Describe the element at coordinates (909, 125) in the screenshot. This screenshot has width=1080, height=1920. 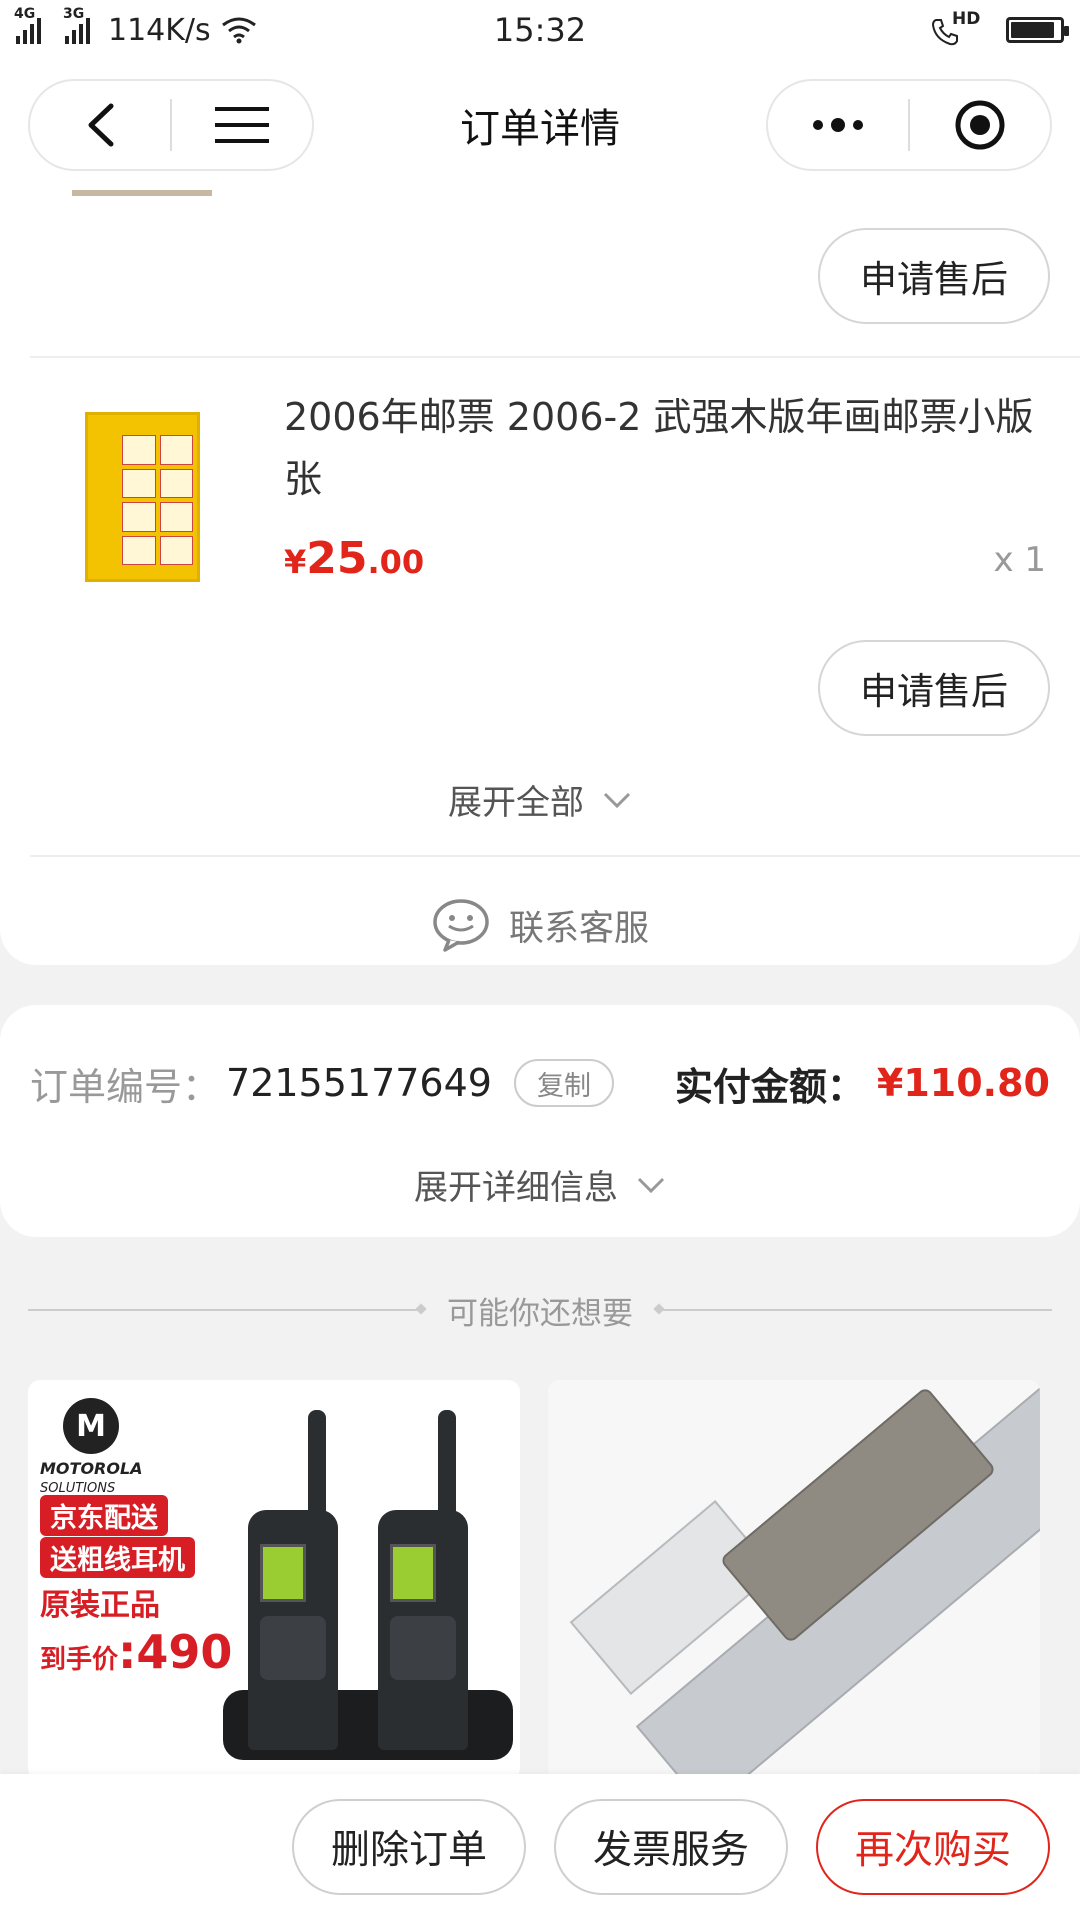
I see `nav-right-capsule` at that location.